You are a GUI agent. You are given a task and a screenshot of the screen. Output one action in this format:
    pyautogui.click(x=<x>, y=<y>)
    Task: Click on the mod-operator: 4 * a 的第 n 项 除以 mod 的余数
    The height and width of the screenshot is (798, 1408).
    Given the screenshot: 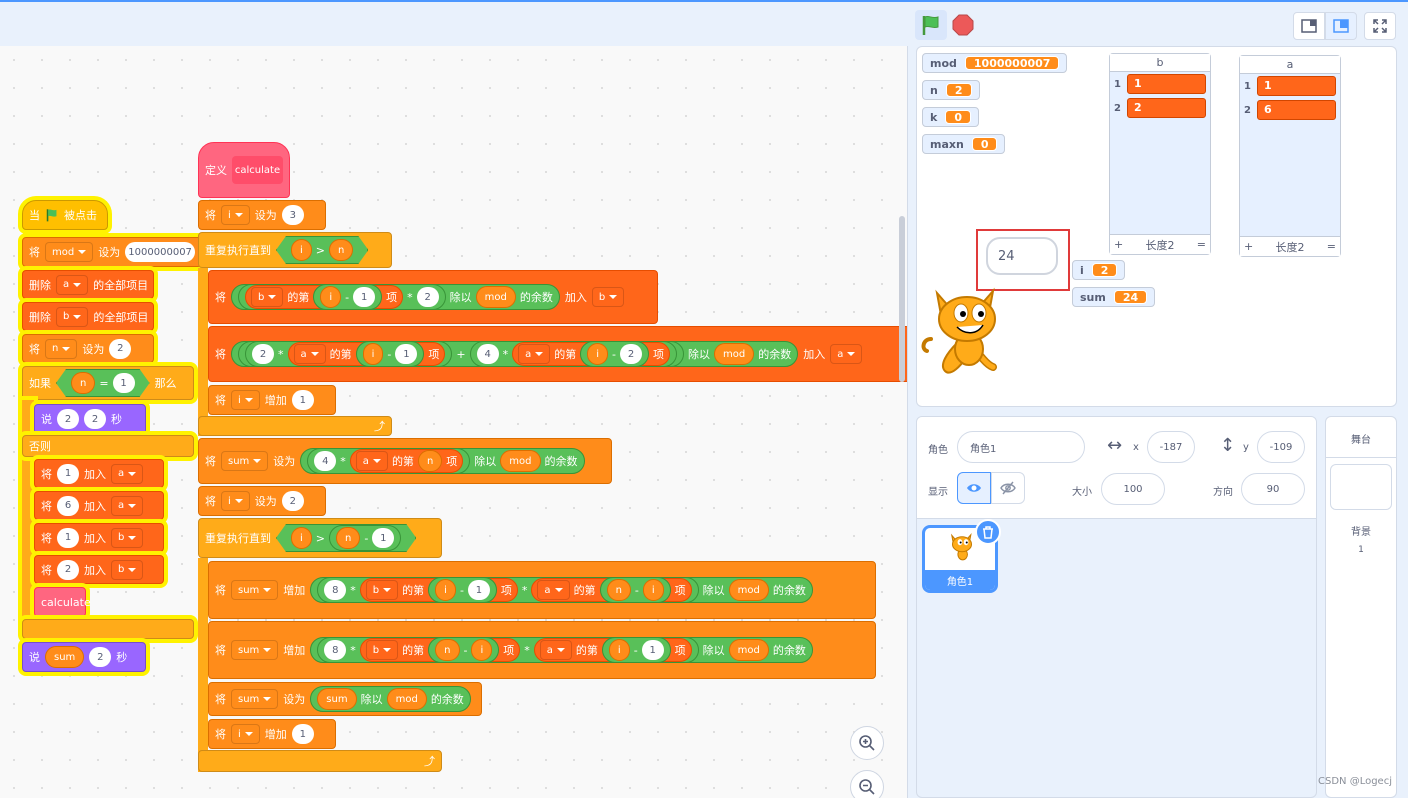 What is the action you would take?
    pyautogui.click(x=442, y=461)
    